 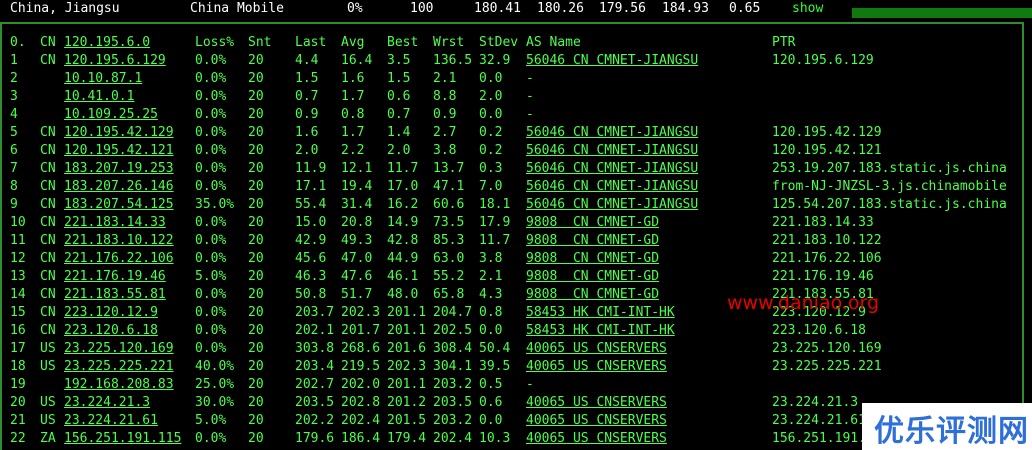 I want to click on header-stdev: StDev, so click(x=499, y=42).